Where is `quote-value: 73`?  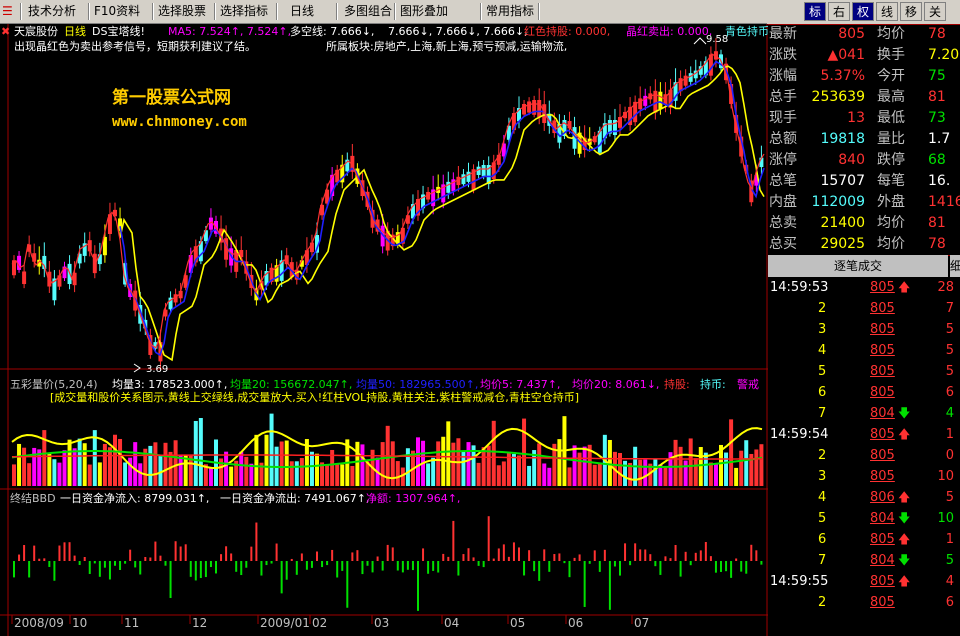 quote-value: 73 is located at coordinates (937, 118).